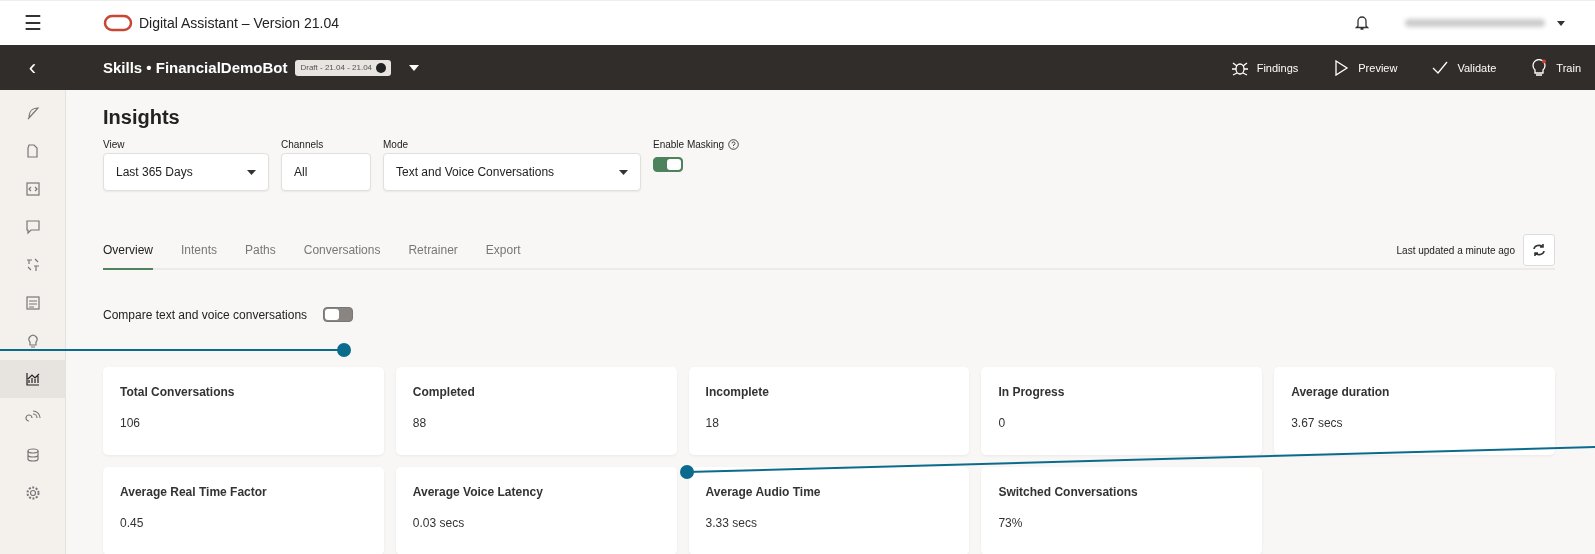 The height and width of the screenshot is (554, 1595). I want to click on database-icon, so click(32, 455).